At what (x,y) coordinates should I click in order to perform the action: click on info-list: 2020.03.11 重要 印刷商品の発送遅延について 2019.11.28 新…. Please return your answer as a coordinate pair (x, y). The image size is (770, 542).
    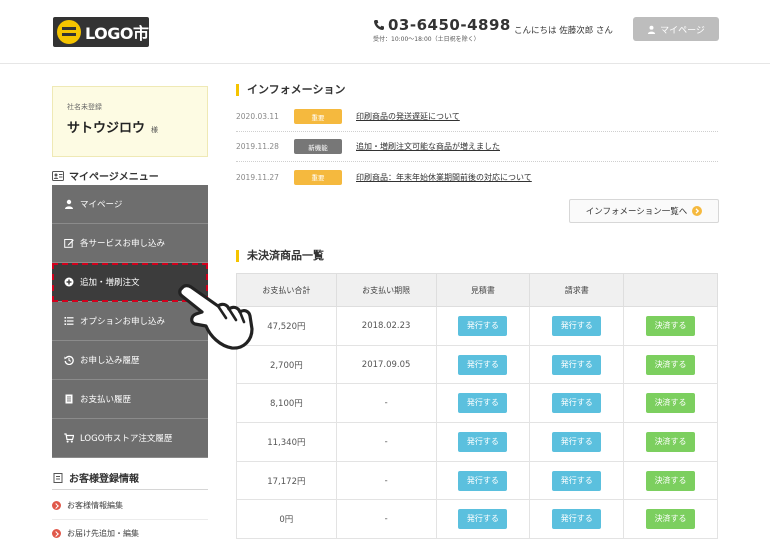
    Looking at the image, I should click on (477, 147).